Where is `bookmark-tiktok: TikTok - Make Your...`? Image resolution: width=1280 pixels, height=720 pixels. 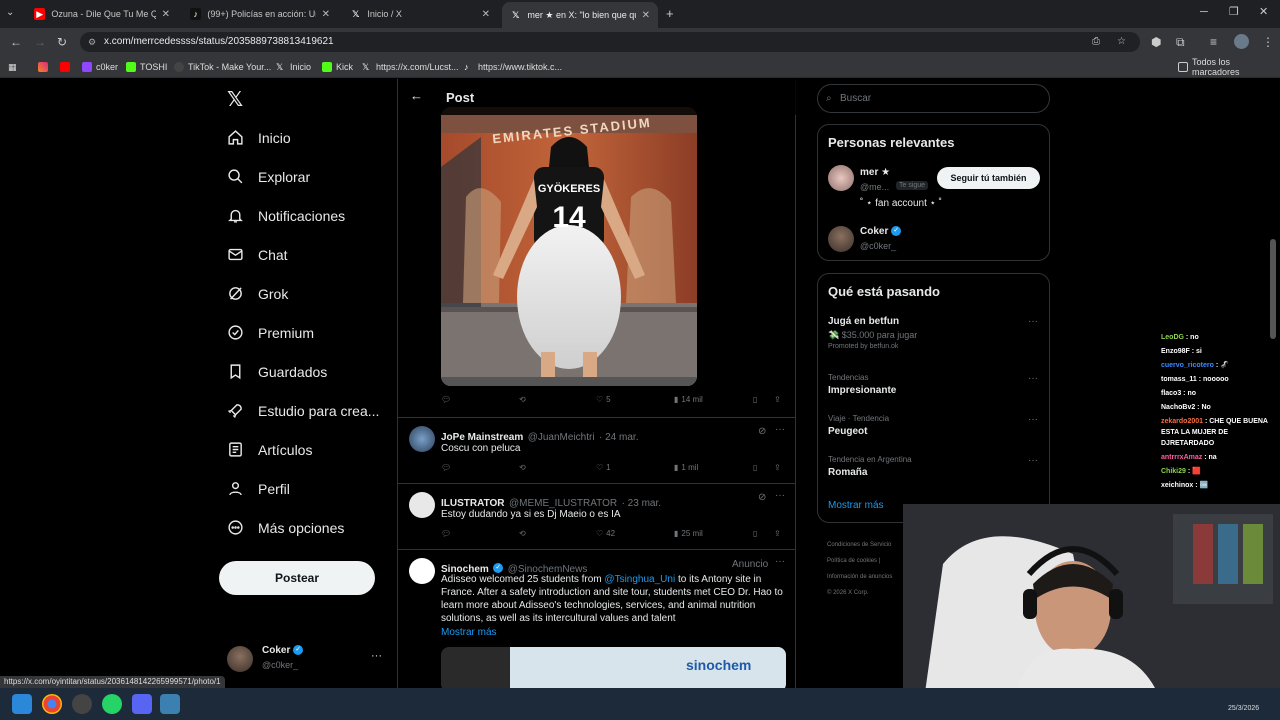 bookmark-tiktok: TikTok - Make Your... is located at coordinates (222, 67).